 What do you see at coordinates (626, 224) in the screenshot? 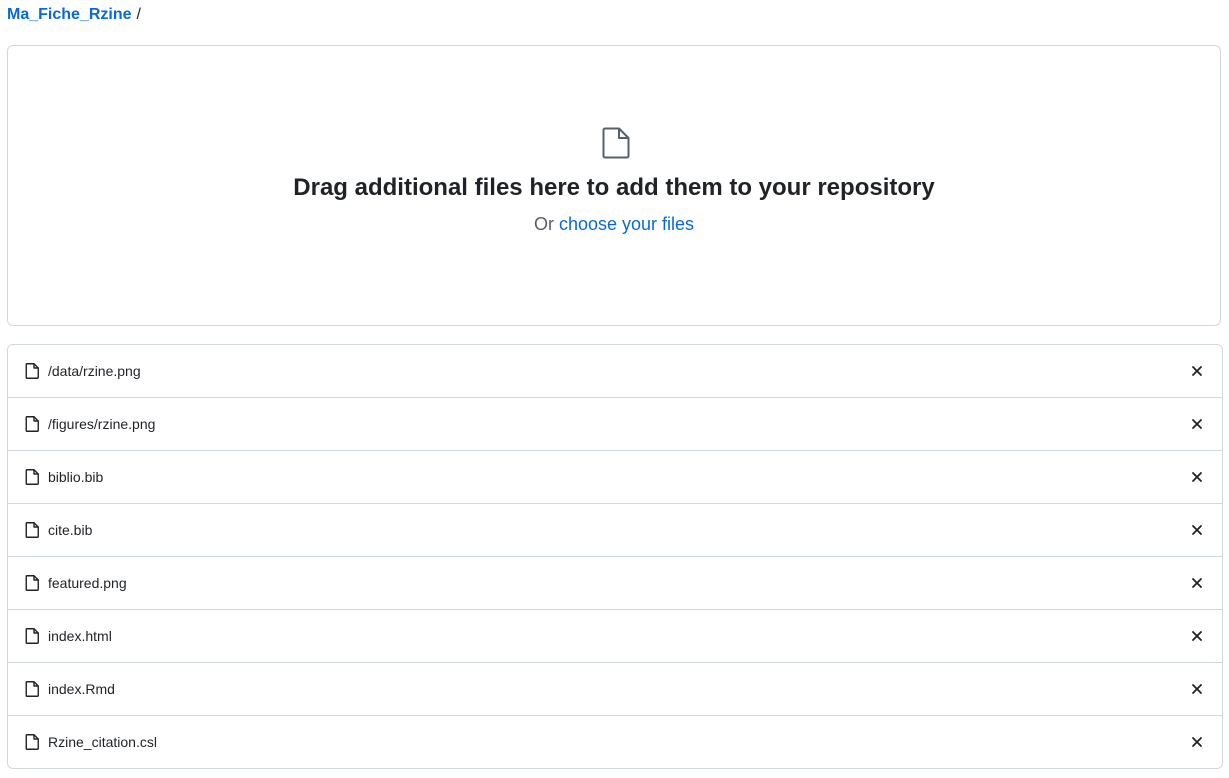
I see `choose-files-link: choose your files` at bounding box center [626, 224].